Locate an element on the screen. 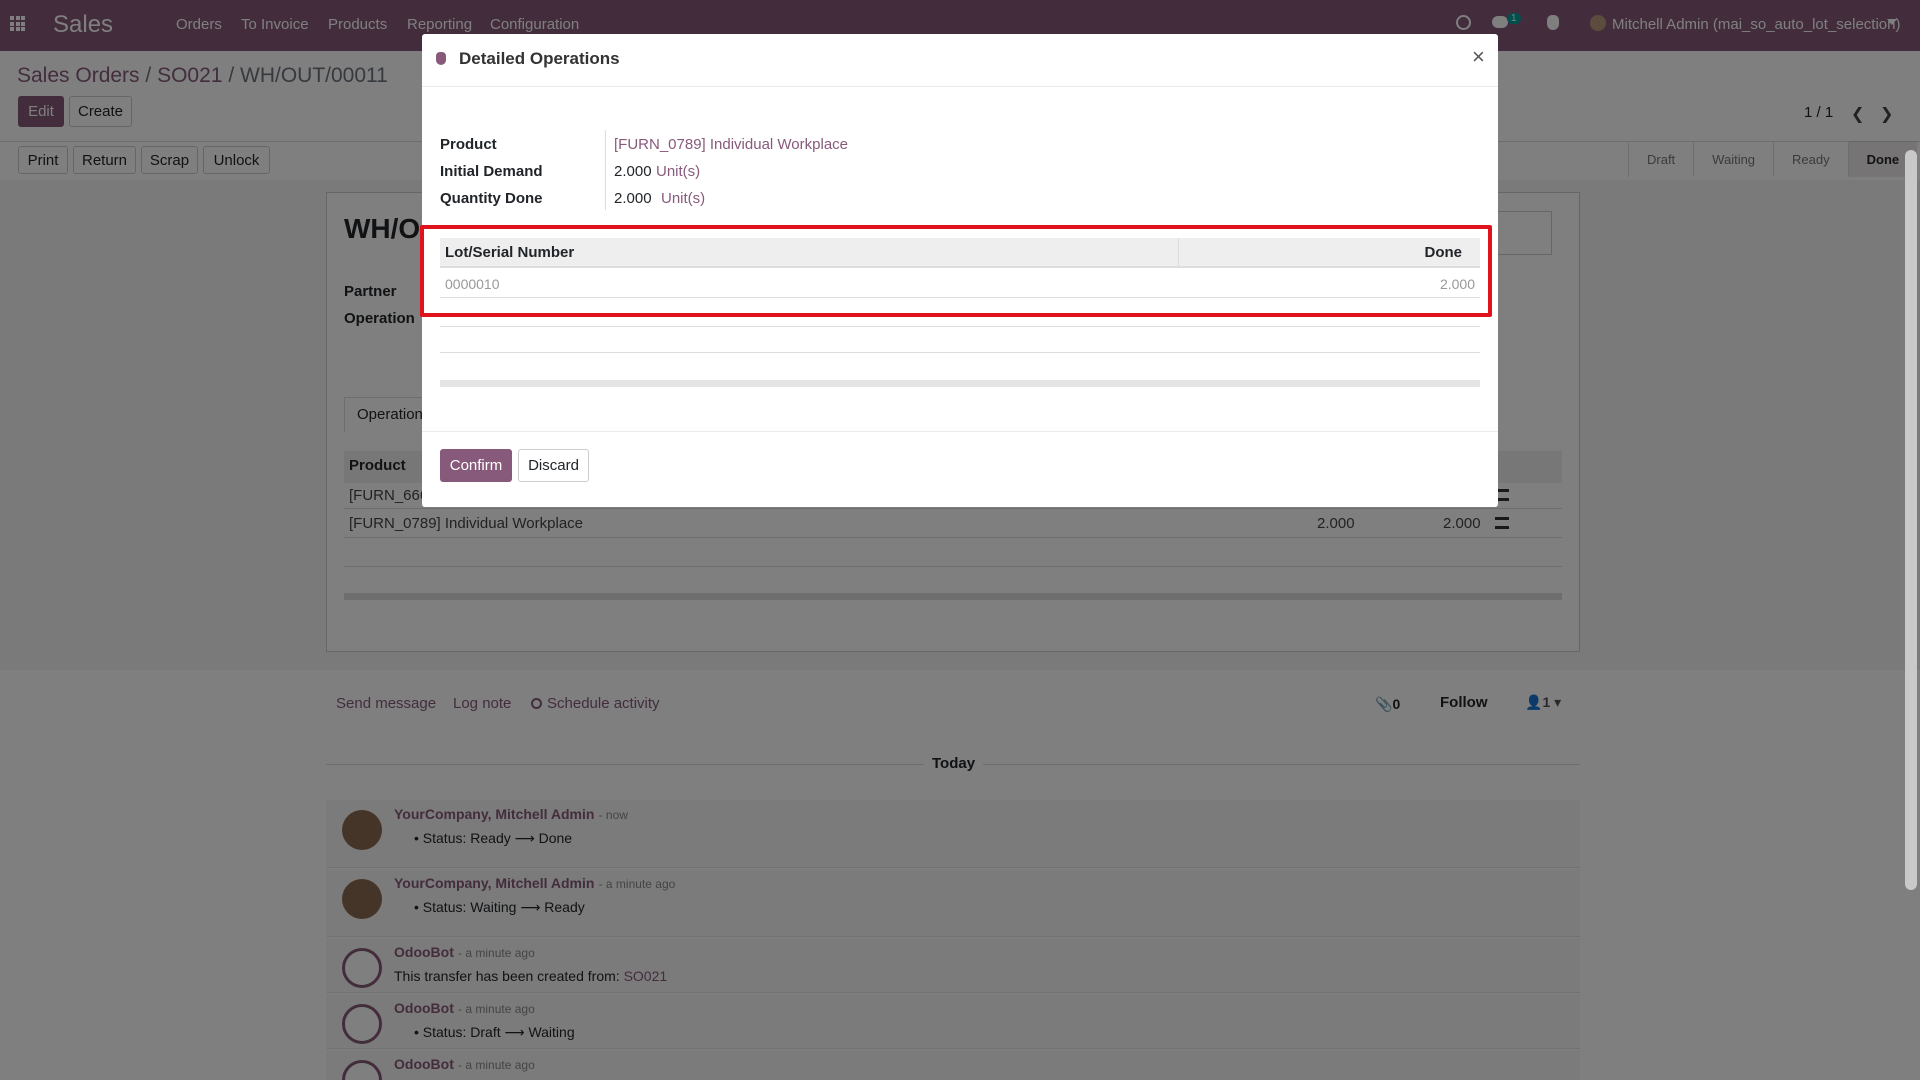  quantity-done-label: Quantity Done is located at coordinates (491, 198).